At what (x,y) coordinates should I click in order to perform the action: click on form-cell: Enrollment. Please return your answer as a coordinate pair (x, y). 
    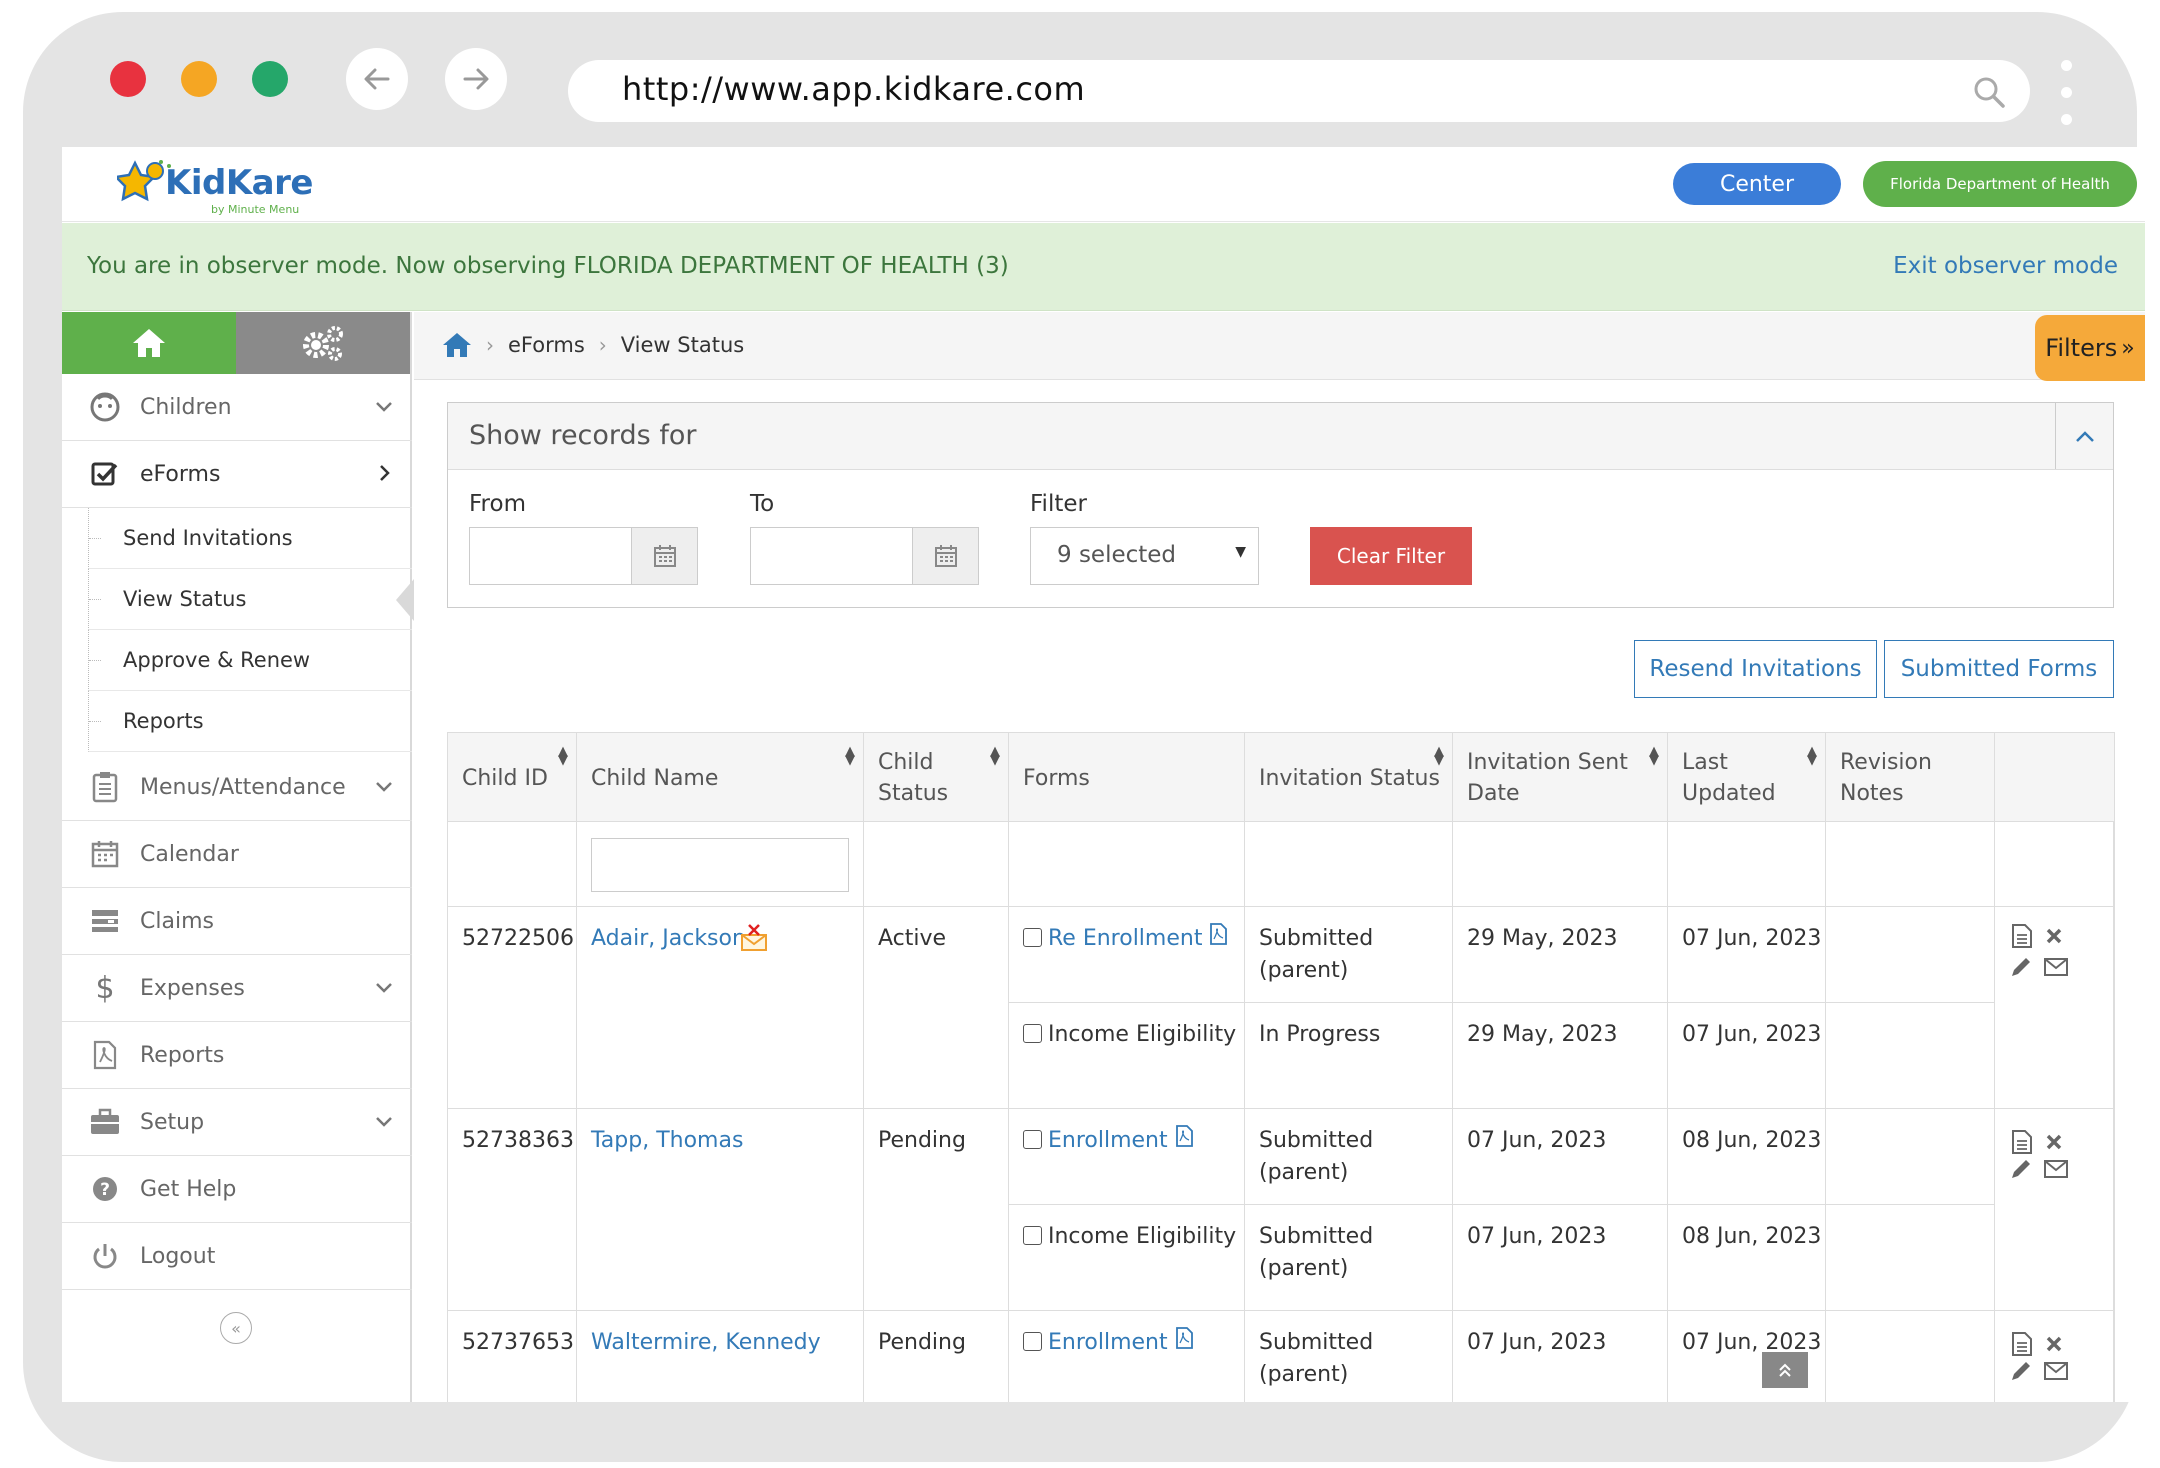
    Looking at the image, I should click on (1127, 1157).